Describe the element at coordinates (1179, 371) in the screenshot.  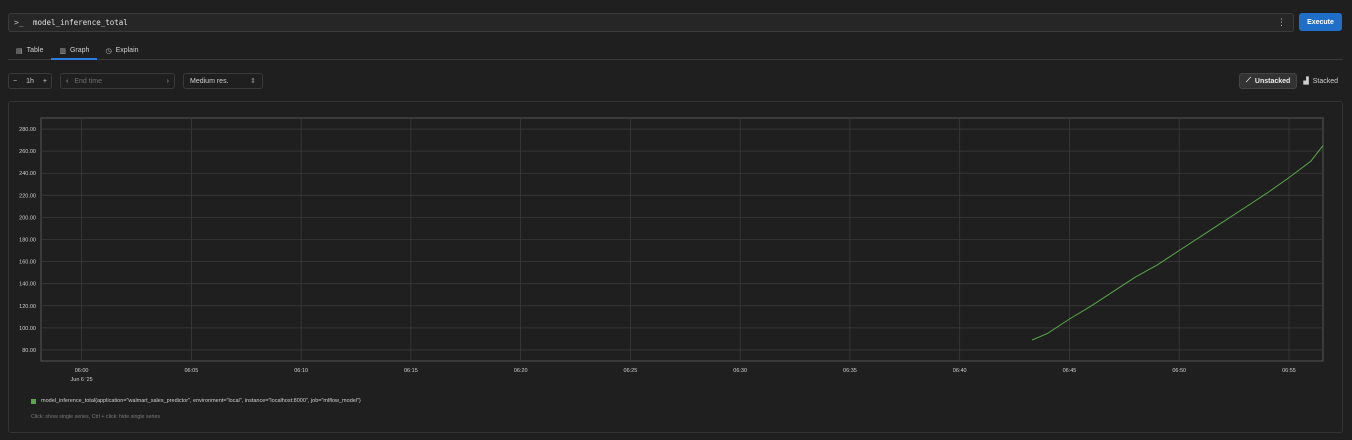
I see `x-tick-label: 06:50` at that location.